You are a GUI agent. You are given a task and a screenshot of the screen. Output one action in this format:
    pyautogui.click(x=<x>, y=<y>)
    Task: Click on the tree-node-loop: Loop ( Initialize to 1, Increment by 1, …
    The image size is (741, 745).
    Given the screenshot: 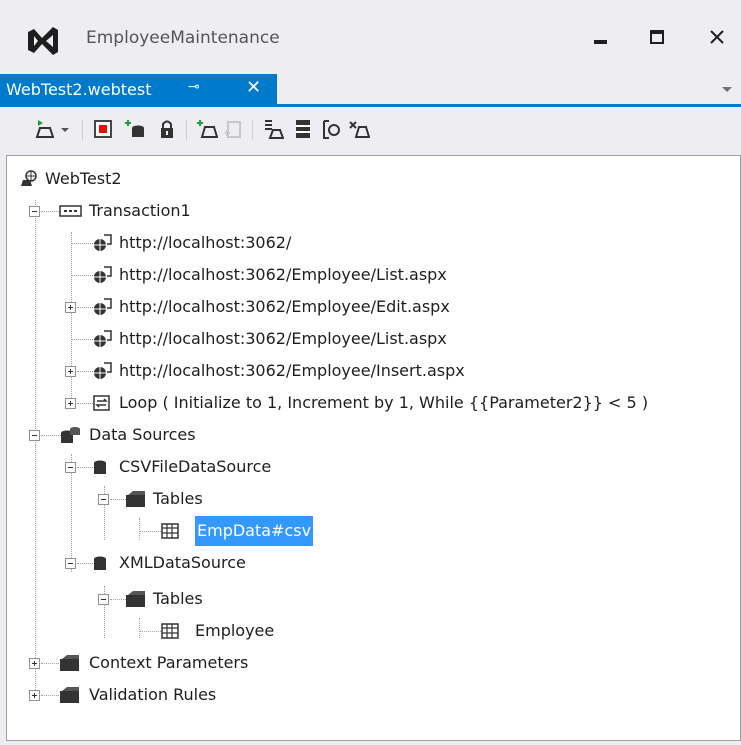 What is the action you would take?
    pyautogui.click(x=373, y=403)
    